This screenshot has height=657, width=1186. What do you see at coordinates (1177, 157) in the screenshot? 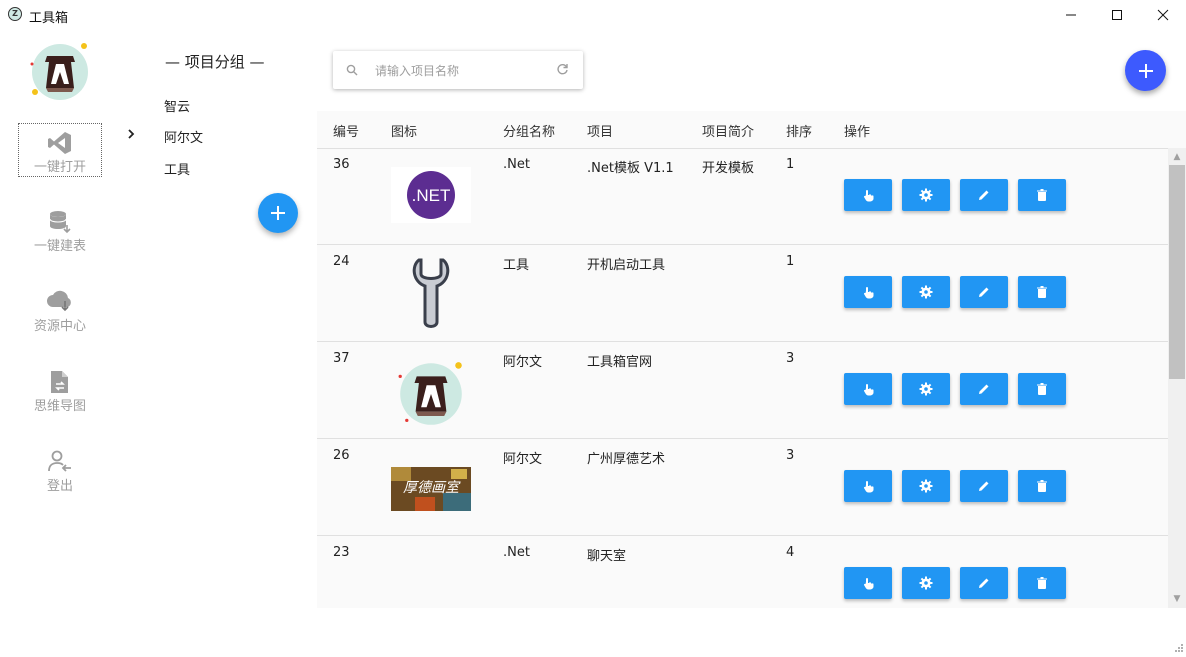
I see `scroll-up-arrow-icon: ▲` at bounding box center [1177, 157].